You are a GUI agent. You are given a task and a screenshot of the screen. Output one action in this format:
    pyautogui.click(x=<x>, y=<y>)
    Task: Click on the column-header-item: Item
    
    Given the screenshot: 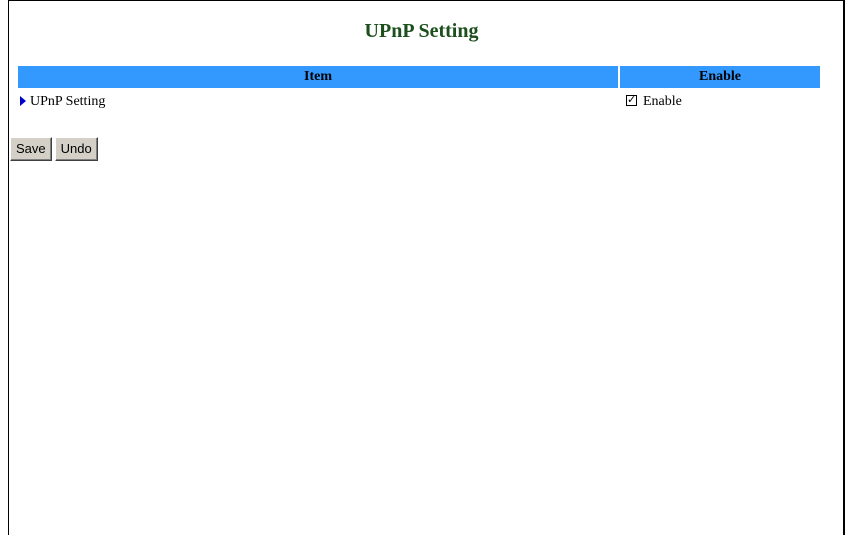 What is the action you would take?
    pyautogui.click(x=319, y=77)
    